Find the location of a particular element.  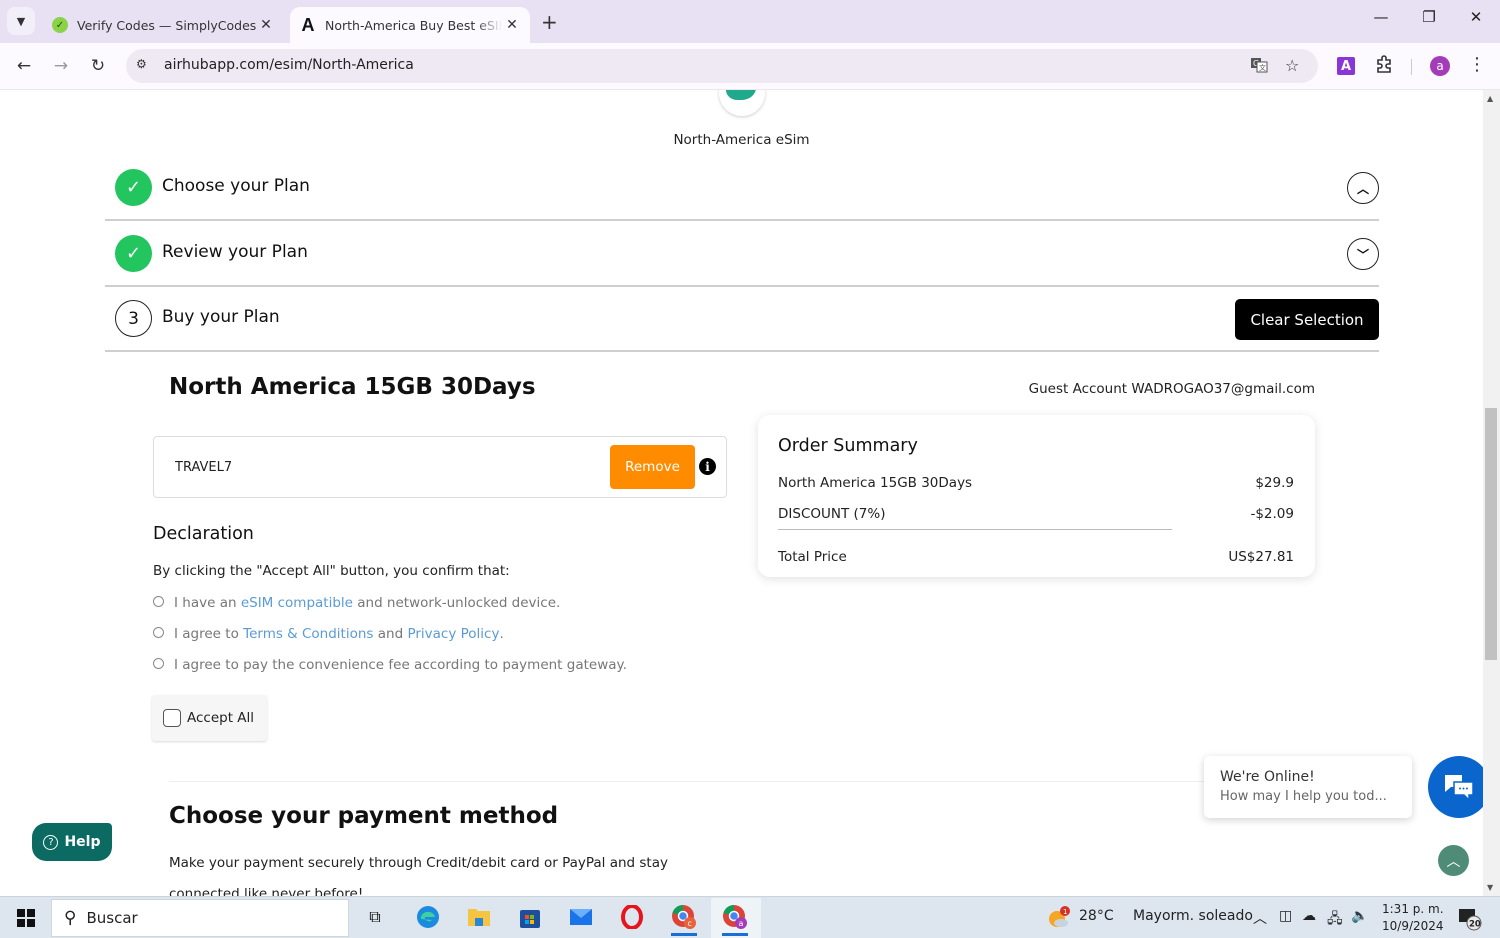

privacy-policy-link: Privacy Policy is located at coordinates (453, 634).